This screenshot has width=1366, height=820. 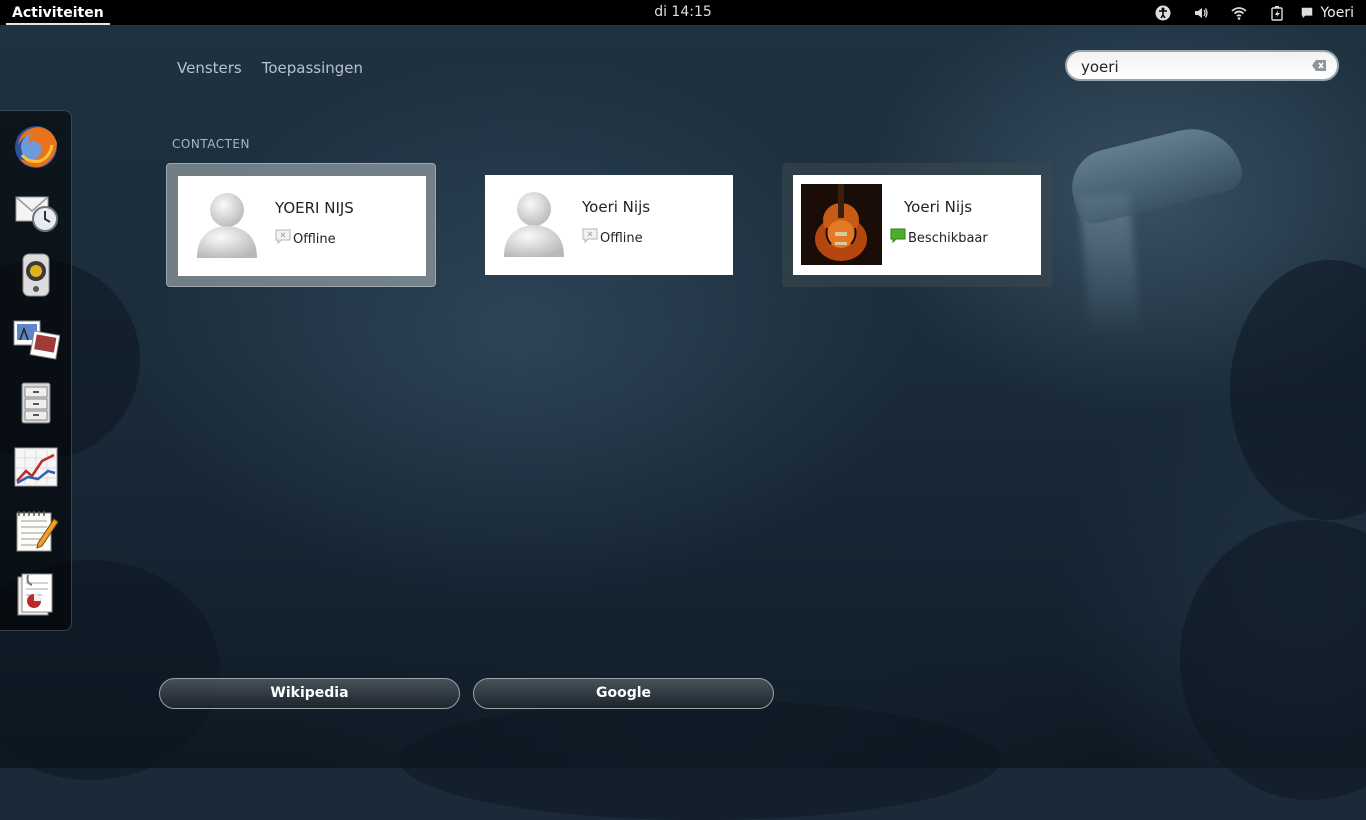 I want to click on dash-item-system-monitor, so click(x=36, y=467).